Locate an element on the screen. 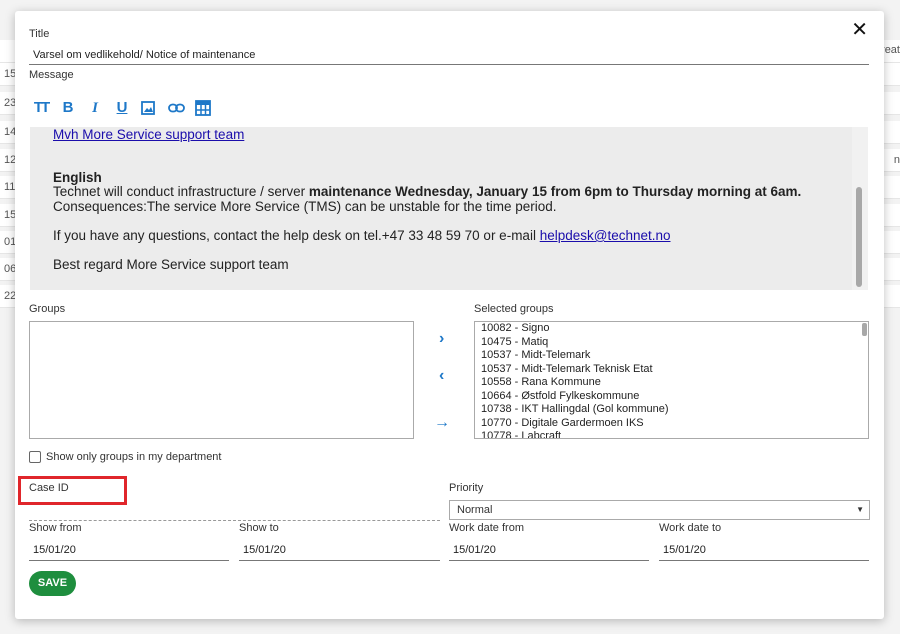  show-only-groups-label: Show only groups in my department is located at coordinates (134, 457).